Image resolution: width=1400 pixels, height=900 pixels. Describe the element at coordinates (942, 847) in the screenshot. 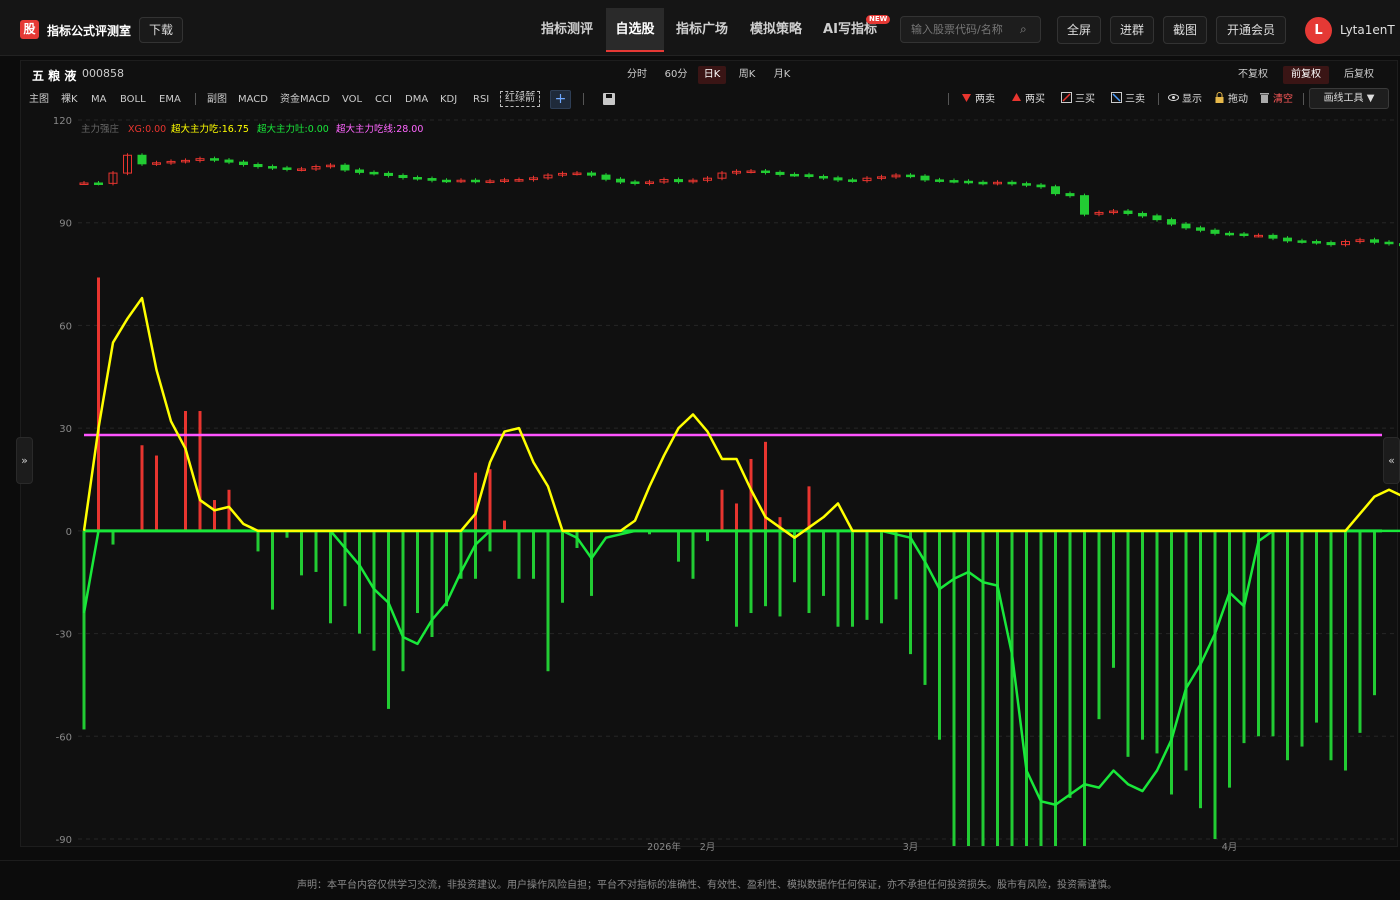

I see `x-axis: 2026年 2月 3月 4月` at that location.